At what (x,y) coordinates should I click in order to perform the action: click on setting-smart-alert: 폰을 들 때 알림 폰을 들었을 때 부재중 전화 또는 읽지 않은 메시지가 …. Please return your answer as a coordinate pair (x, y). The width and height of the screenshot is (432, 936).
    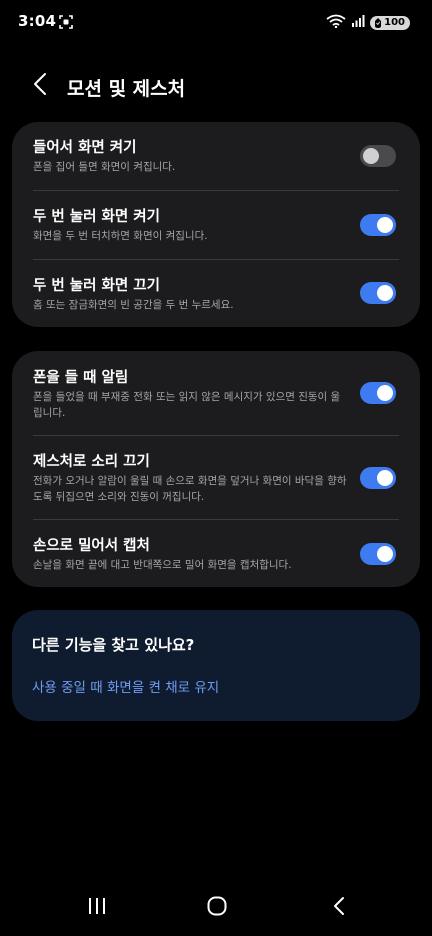
    Looking at the image, I should click on (216, 393).